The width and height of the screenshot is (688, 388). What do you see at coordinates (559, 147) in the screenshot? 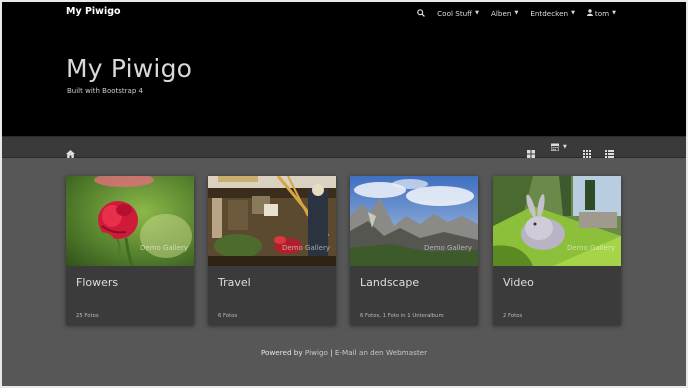
I see `calendar-icon: ▼` at bounding box center [559, 147].